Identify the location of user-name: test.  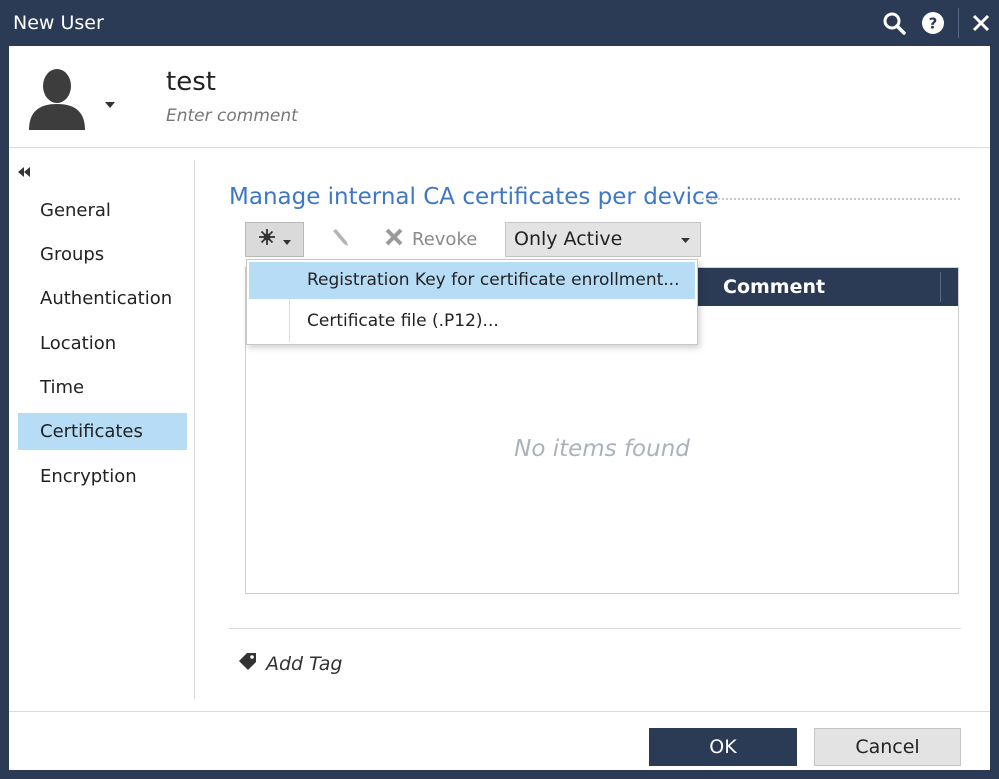
(191, 82).